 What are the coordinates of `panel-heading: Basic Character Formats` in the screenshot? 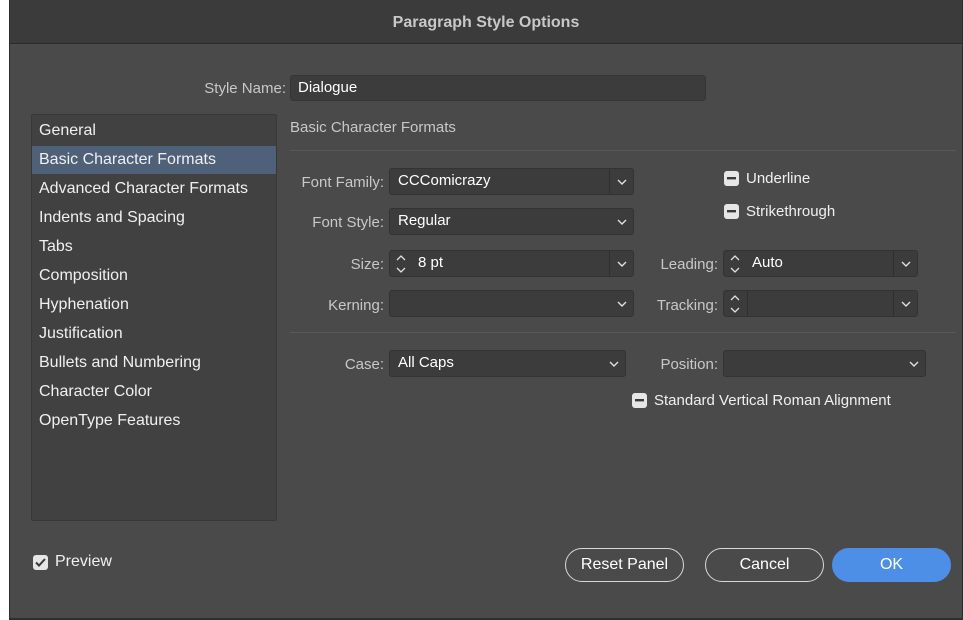 It's located at (373, 127).